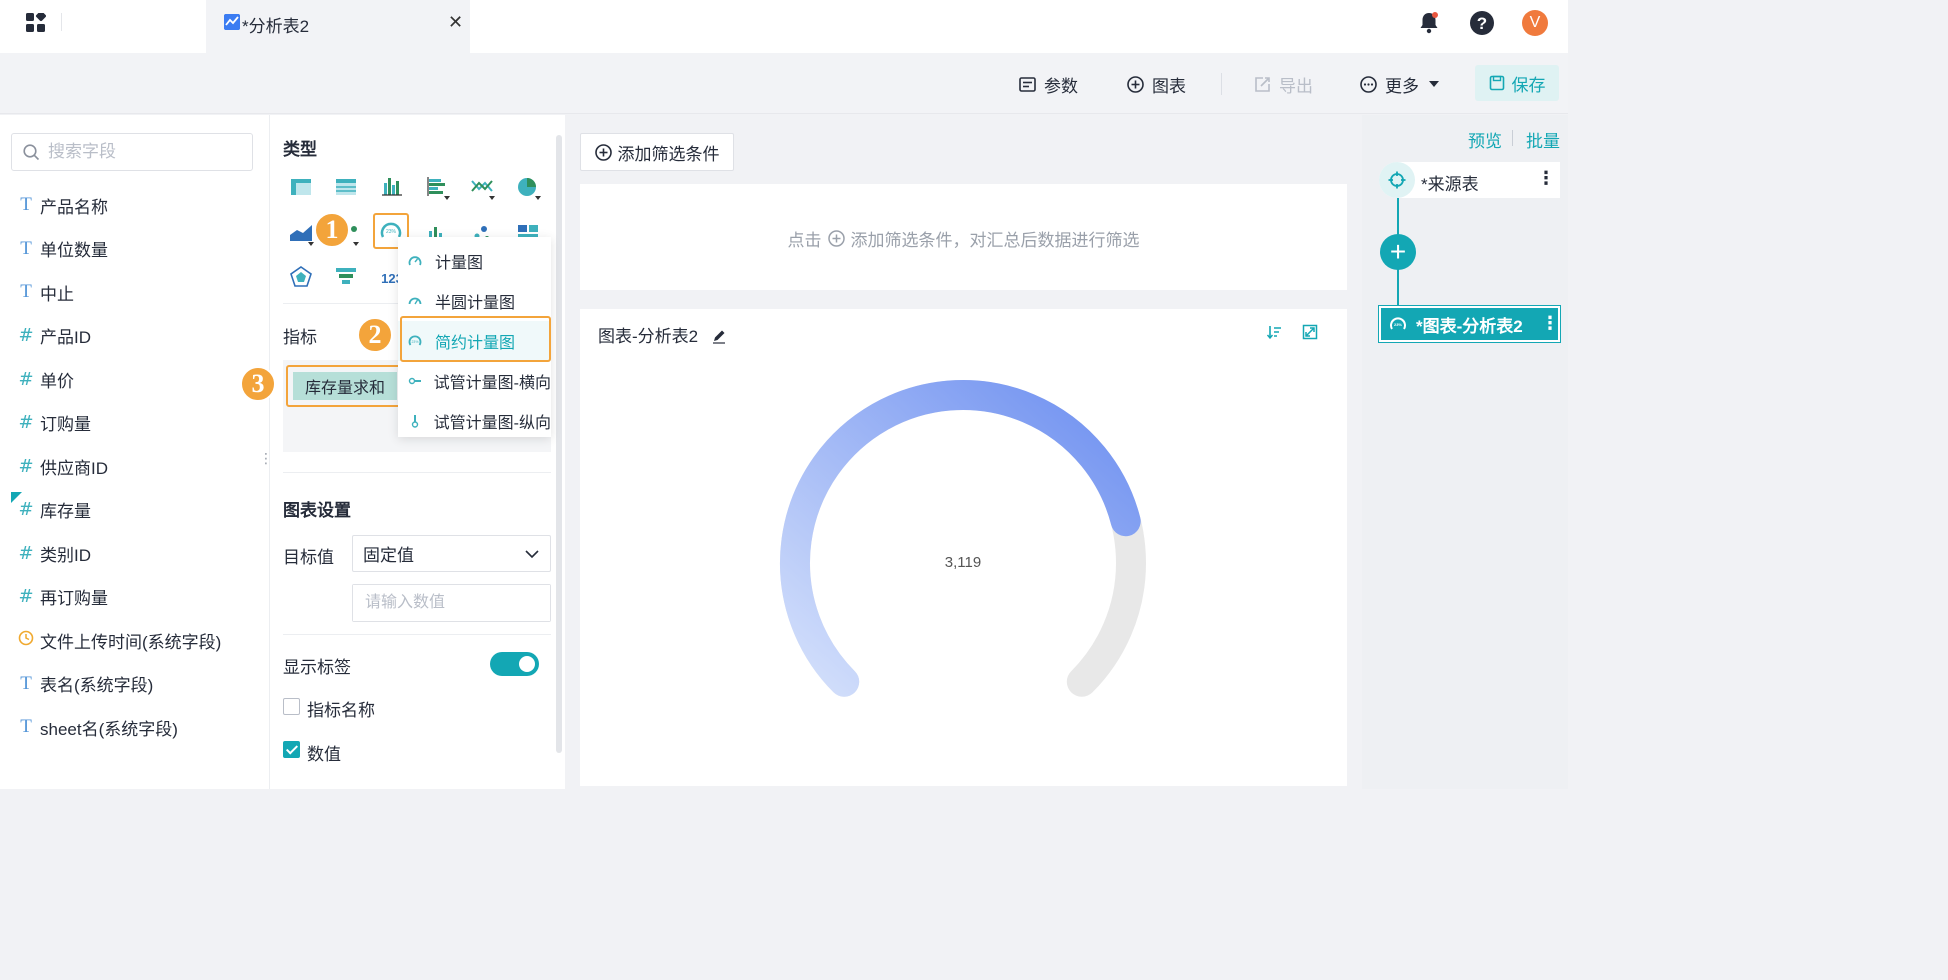  Describe the element at coordinates (417, 634) in the screenshot. I see `divider` at that location.